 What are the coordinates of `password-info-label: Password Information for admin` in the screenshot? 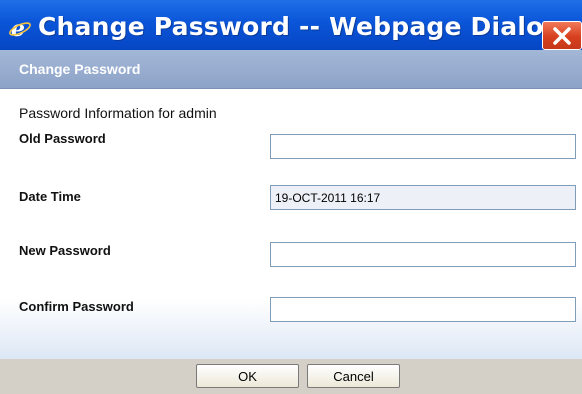 It's located at (118, 113).